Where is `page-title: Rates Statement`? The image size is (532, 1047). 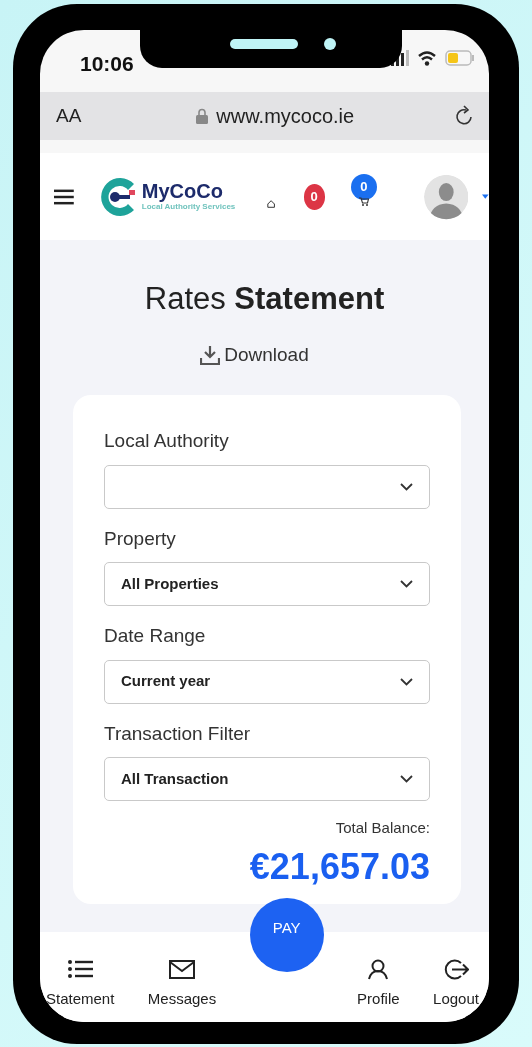 page-title: Rates Statement is located at coordinates (264, 299).